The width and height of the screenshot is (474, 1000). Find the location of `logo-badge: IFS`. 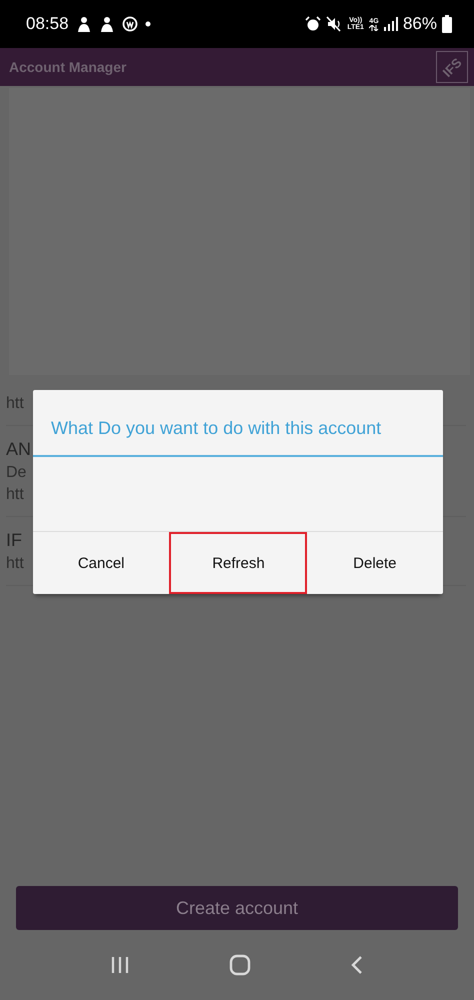

logo-badge: IFS is located at coordinates (452, 67).